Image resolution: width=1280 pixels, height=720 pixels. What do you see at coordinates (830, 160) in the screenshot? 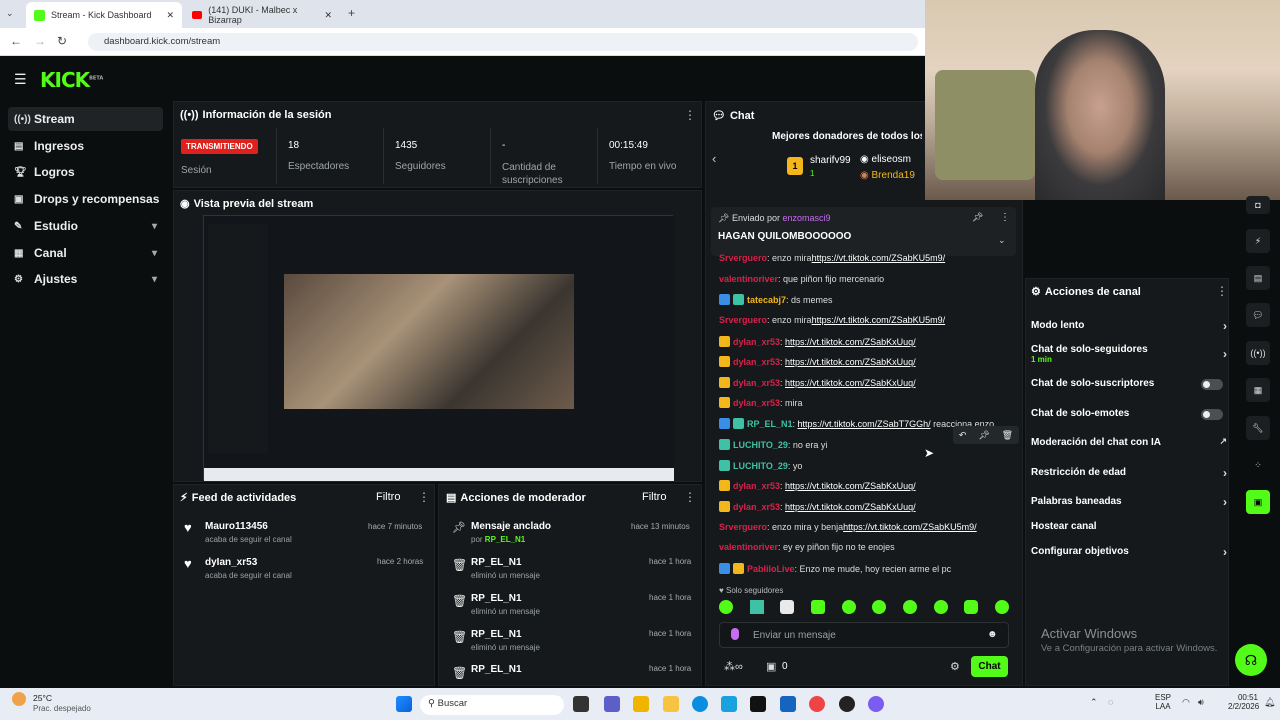
I see `donor-name: sharifv99` at bounding box center [830, 160].